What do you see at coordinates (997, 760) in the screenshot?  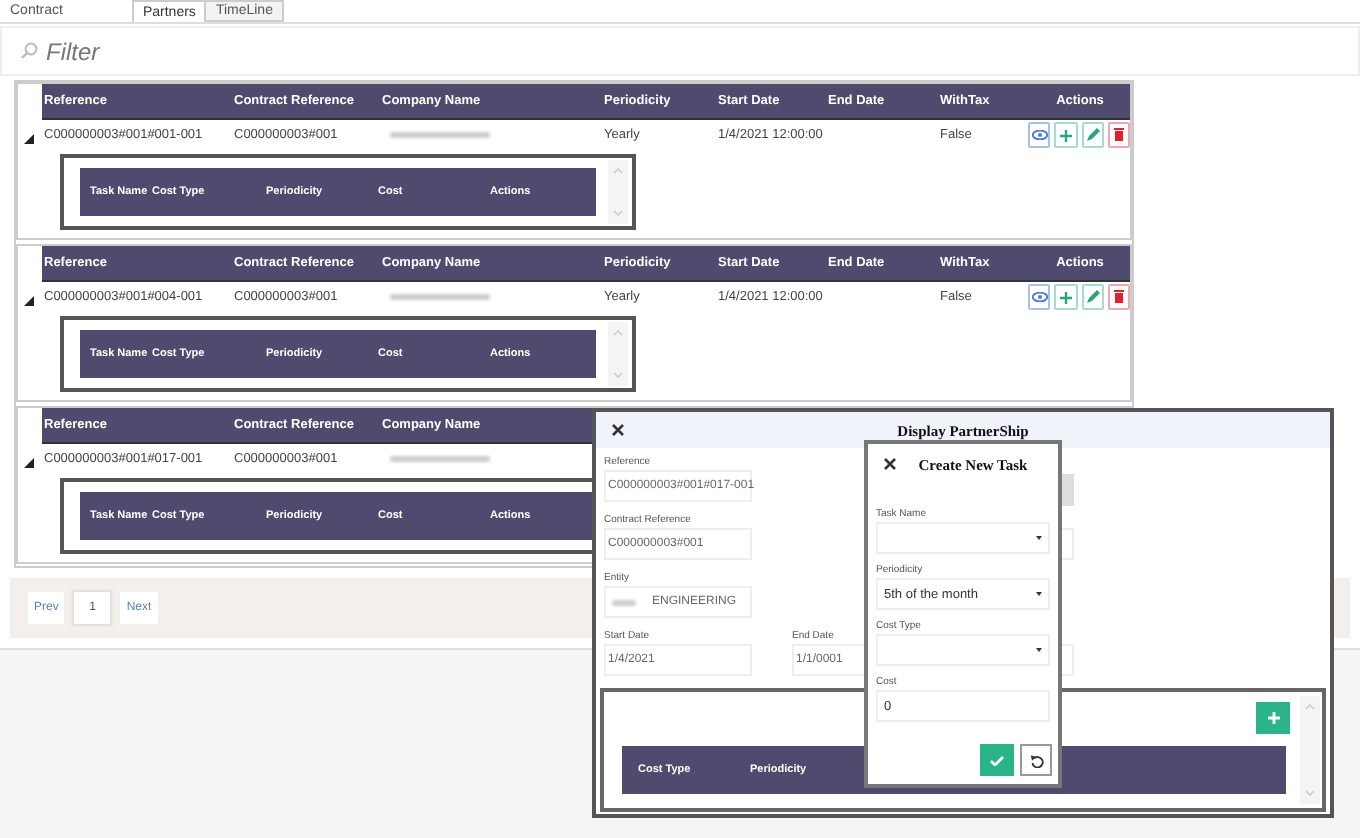 I see `check-icon` at bounding box center [997, 760].